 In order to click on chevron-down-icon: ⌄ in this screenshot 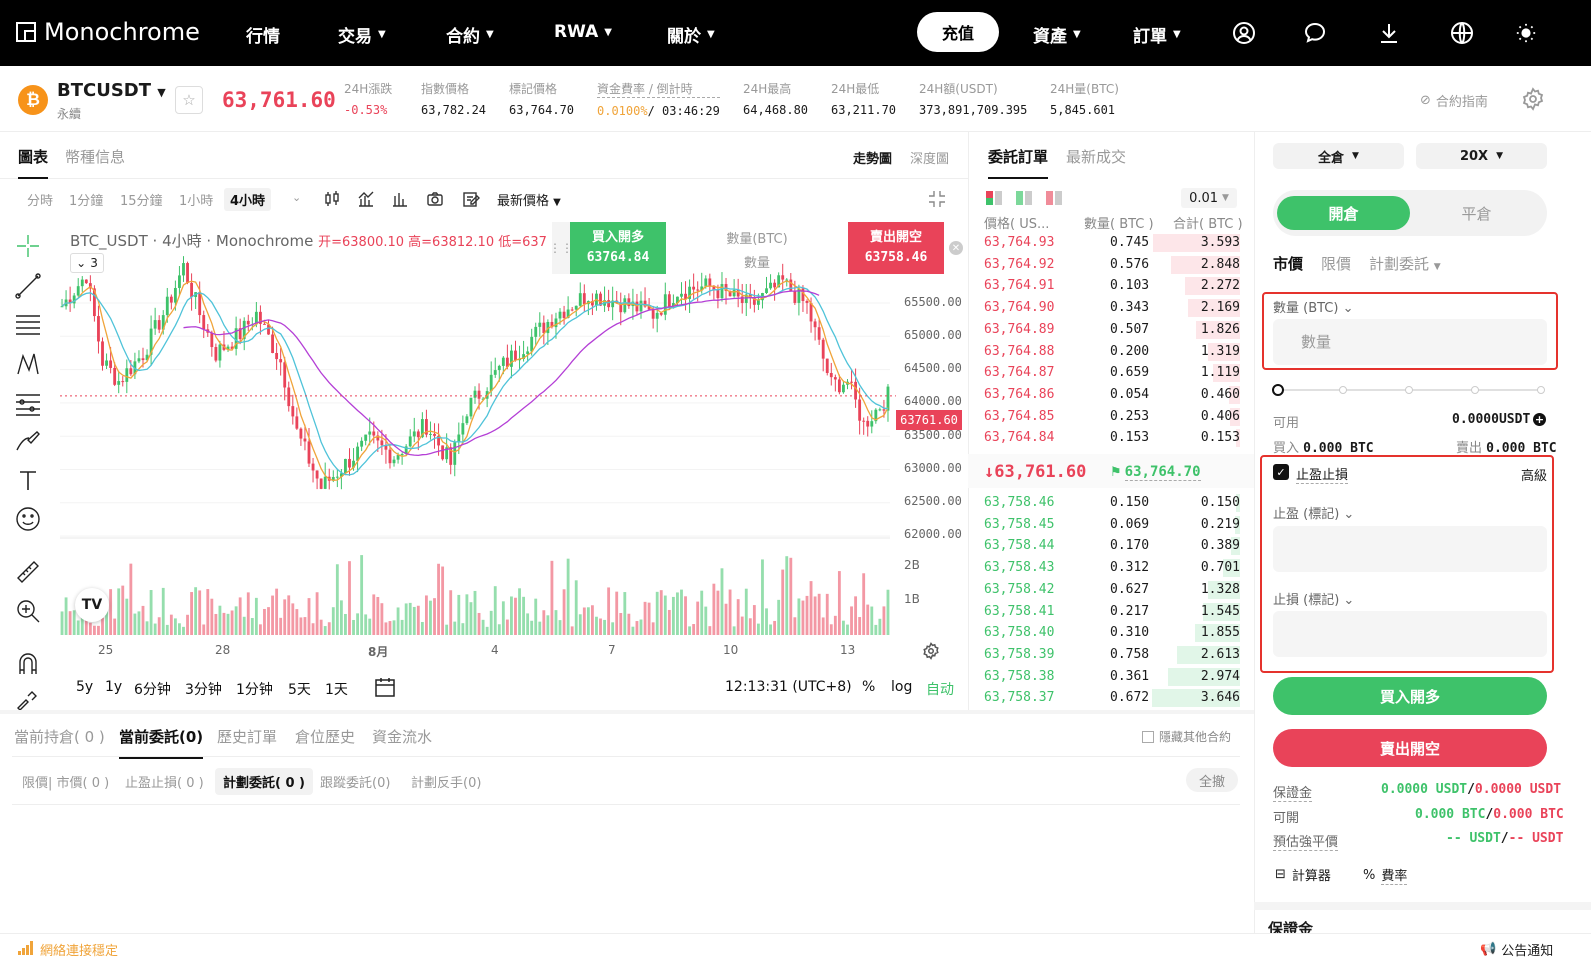, I will do `click(296, 197)`.